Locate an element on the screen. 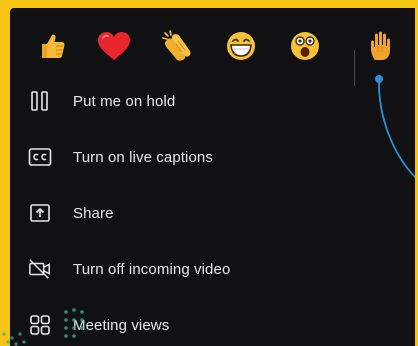 The width and height of the screenshot is (418, 346). menu-item-live-captions: Turn on live captions is located at coordinates (175, 157).